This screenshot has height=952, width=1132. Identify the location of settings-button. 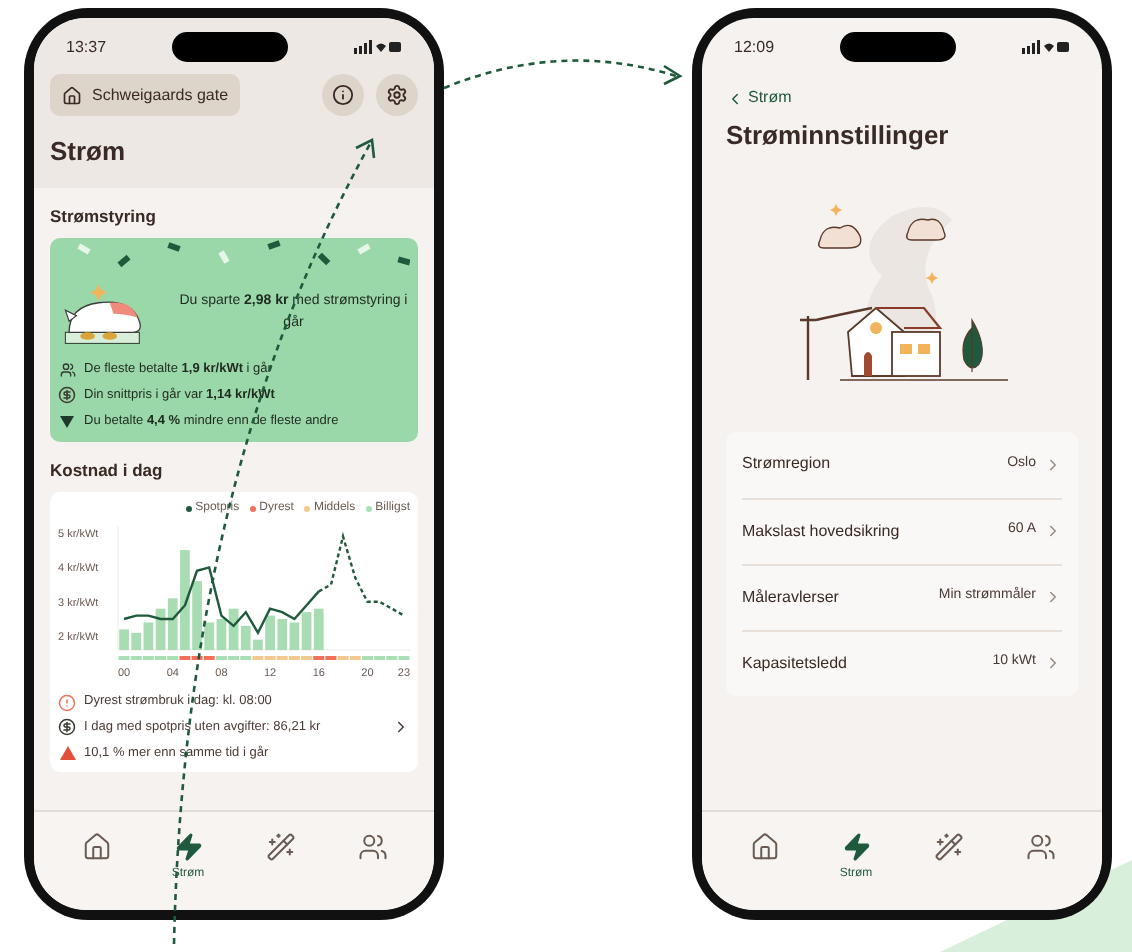
(397, 95).